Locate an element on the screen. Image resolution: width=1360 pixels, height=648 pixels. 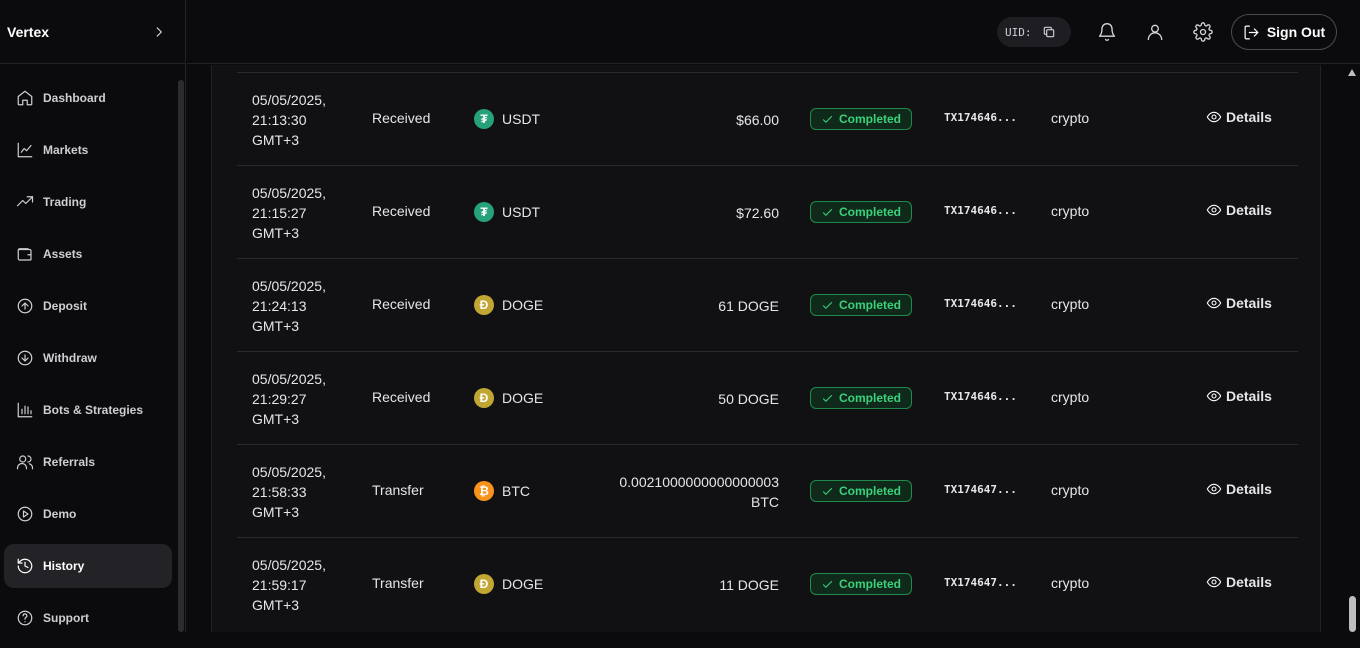
sidebar-collapse-toggle is located at coordinates (159, 32).